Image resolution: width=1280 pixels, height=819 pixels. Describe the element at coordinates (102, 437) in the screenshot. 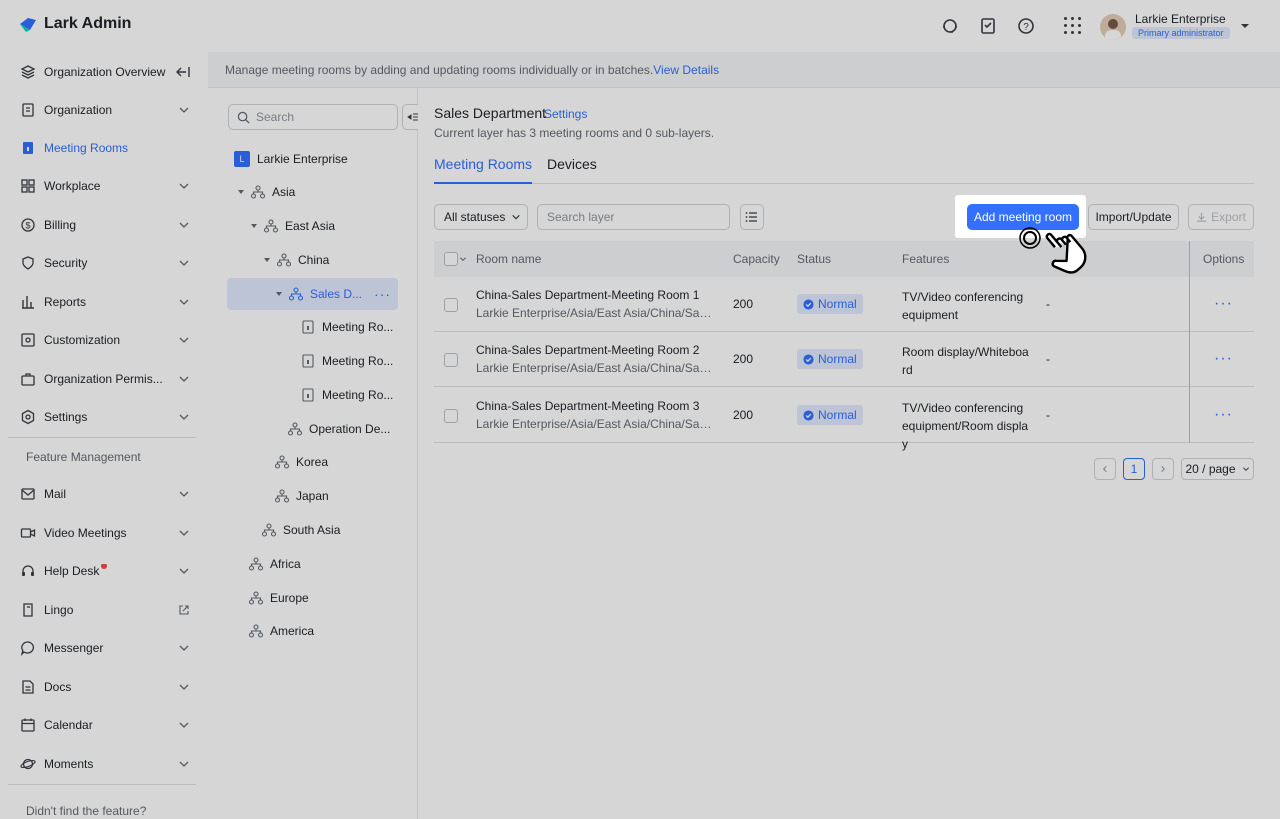

I see `divider` at that location.